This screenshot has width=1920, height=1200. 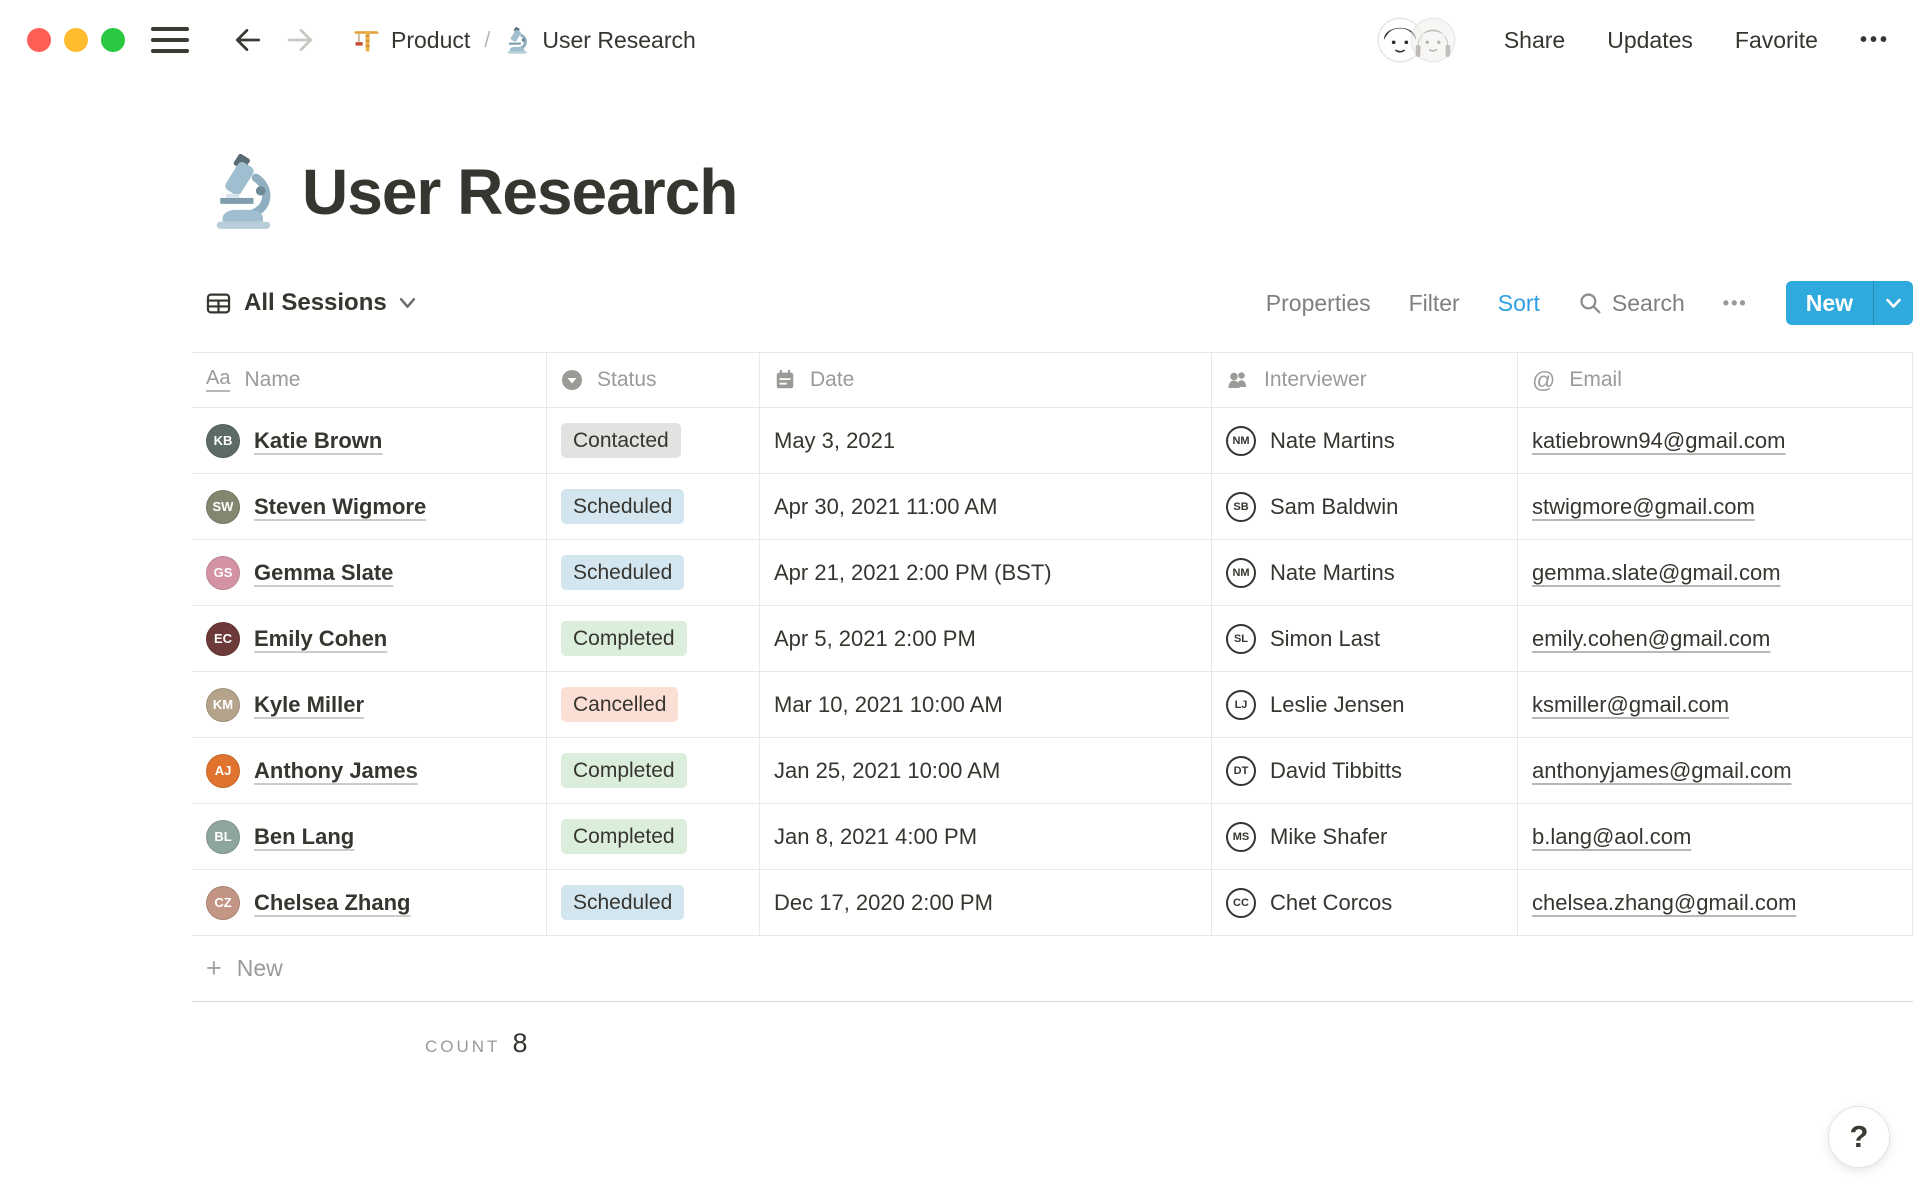 I want to click on new-button-dropdown, so click(x=1893, y=303).